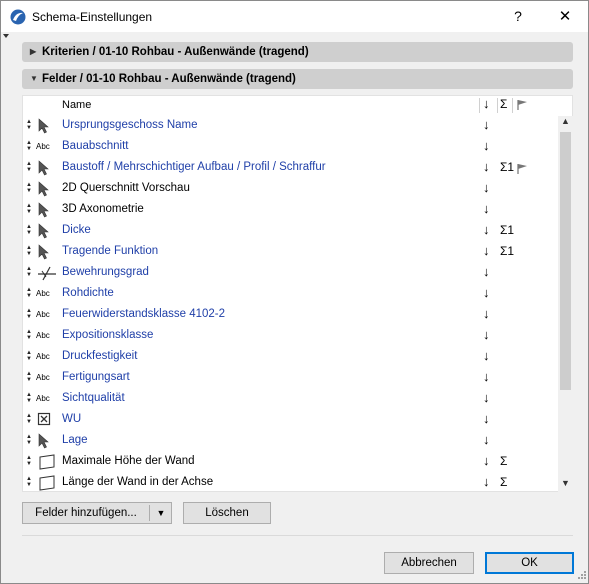  I want to click on resize-grip-icon, so click(580, 575).